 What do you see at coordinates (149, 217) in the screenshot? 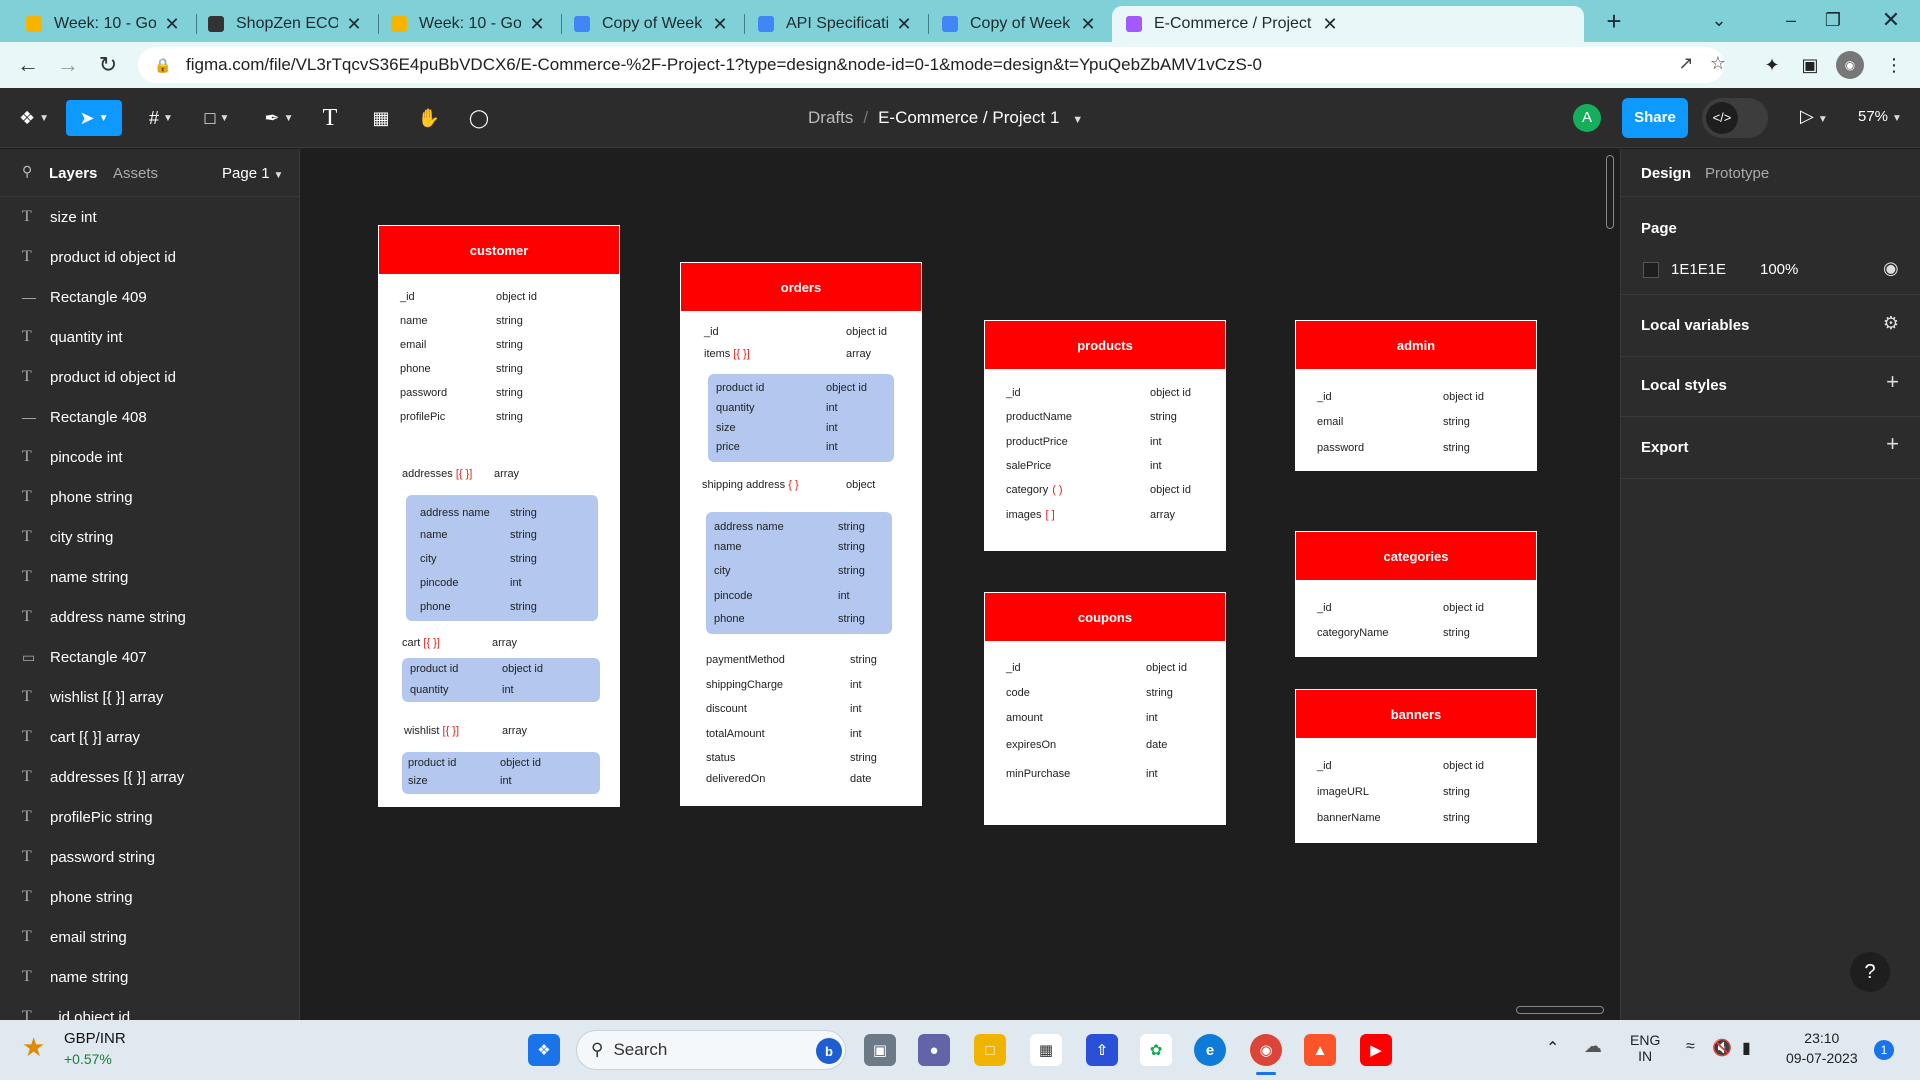
I see `layer-row: Tsize int` at bounding box center [149, 217].